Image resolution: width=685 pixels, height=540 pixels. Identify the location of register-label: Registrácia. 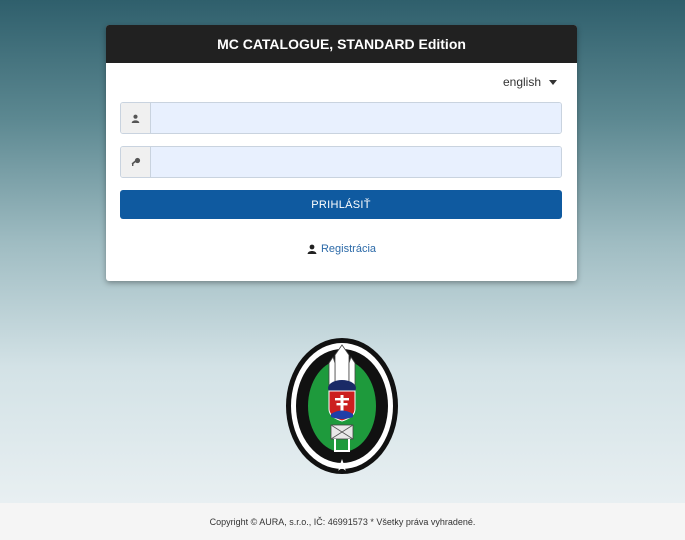
(348, 249).